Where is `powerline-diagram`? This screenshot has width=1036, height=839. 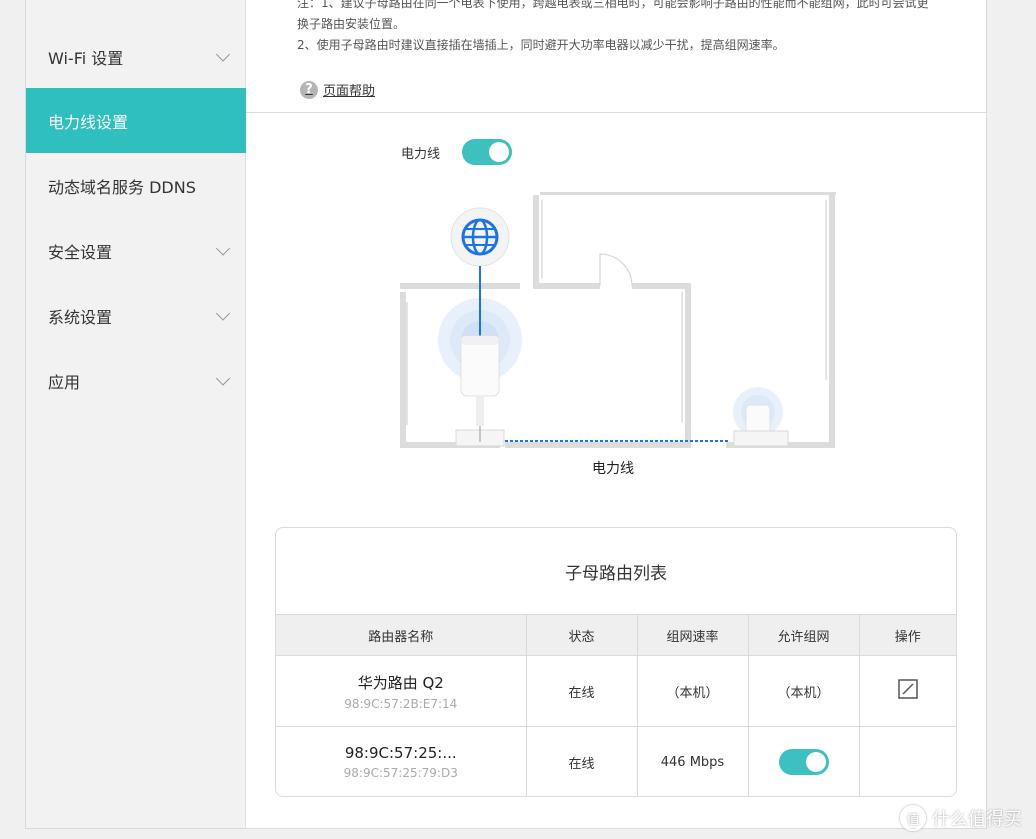 powerline-diagram is located at coordinates (618, 320).